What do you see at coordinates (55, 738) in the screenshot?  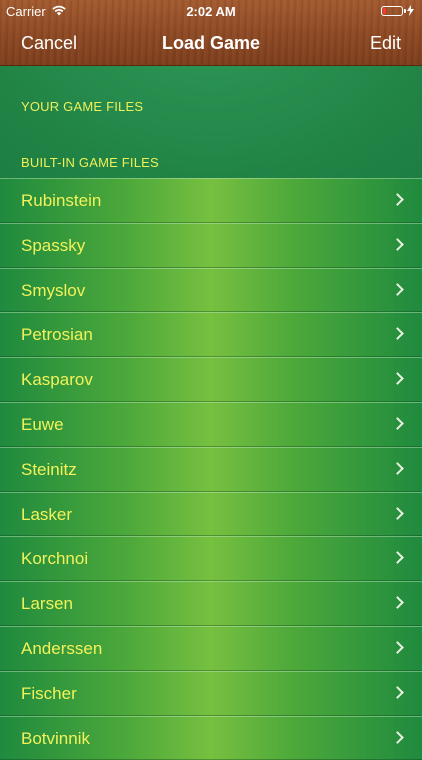 I see `game-name: Botvinnik` at bounding box center [55, 738].